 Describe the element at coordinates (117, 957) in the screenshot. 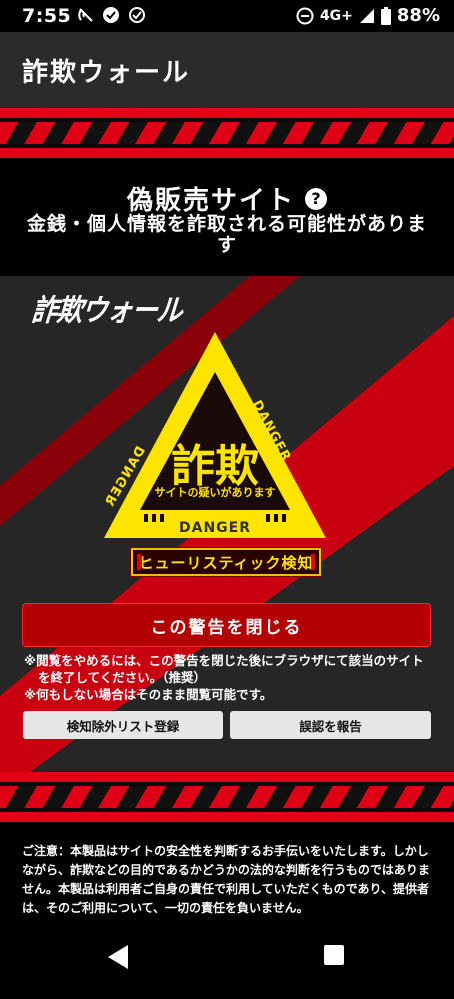

I see `back-icon` at that location.